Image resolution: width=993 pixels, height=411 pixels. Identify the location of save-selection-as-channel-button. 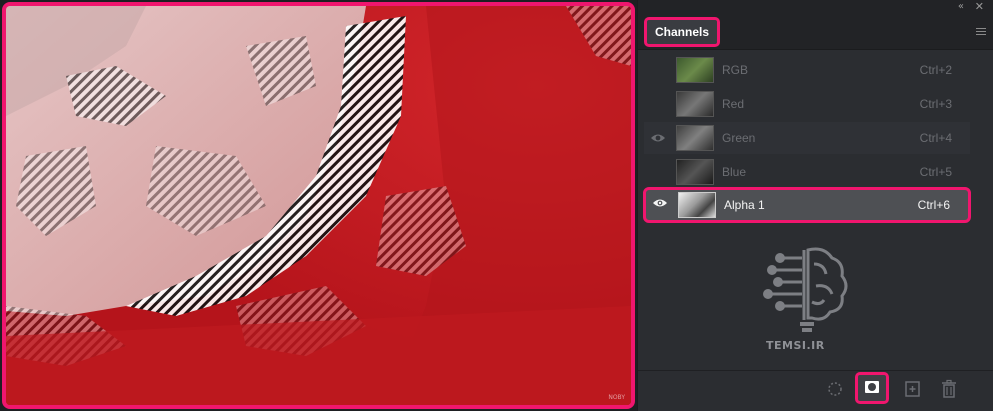
(872, 388).